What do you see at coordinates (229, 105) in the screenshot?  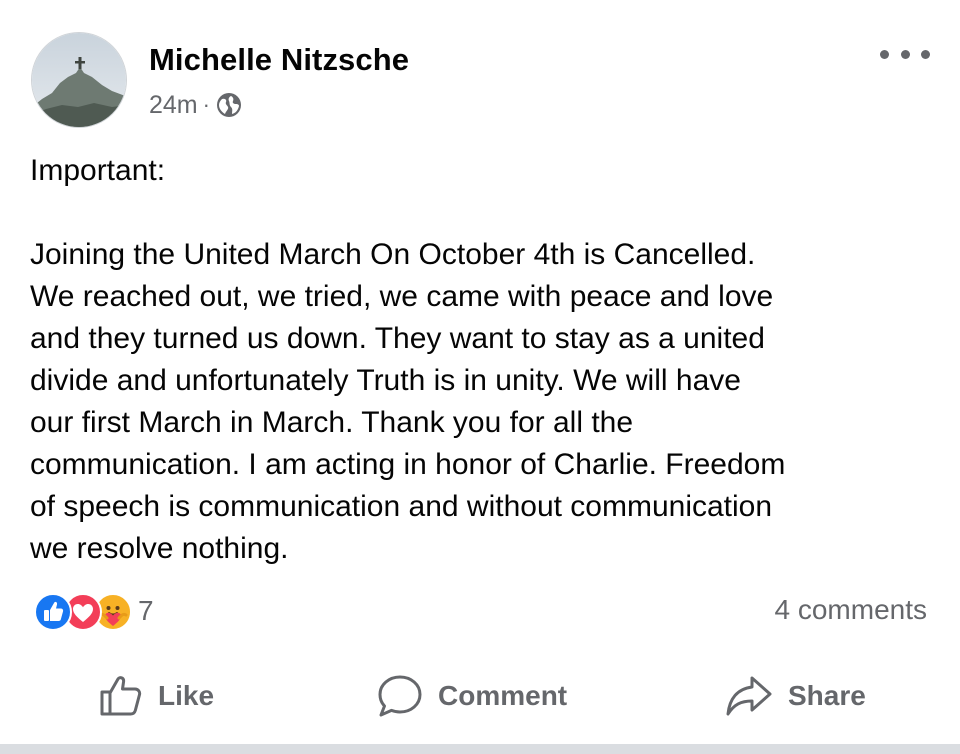 I see `globe-icon` at bounding box center [229, 105].